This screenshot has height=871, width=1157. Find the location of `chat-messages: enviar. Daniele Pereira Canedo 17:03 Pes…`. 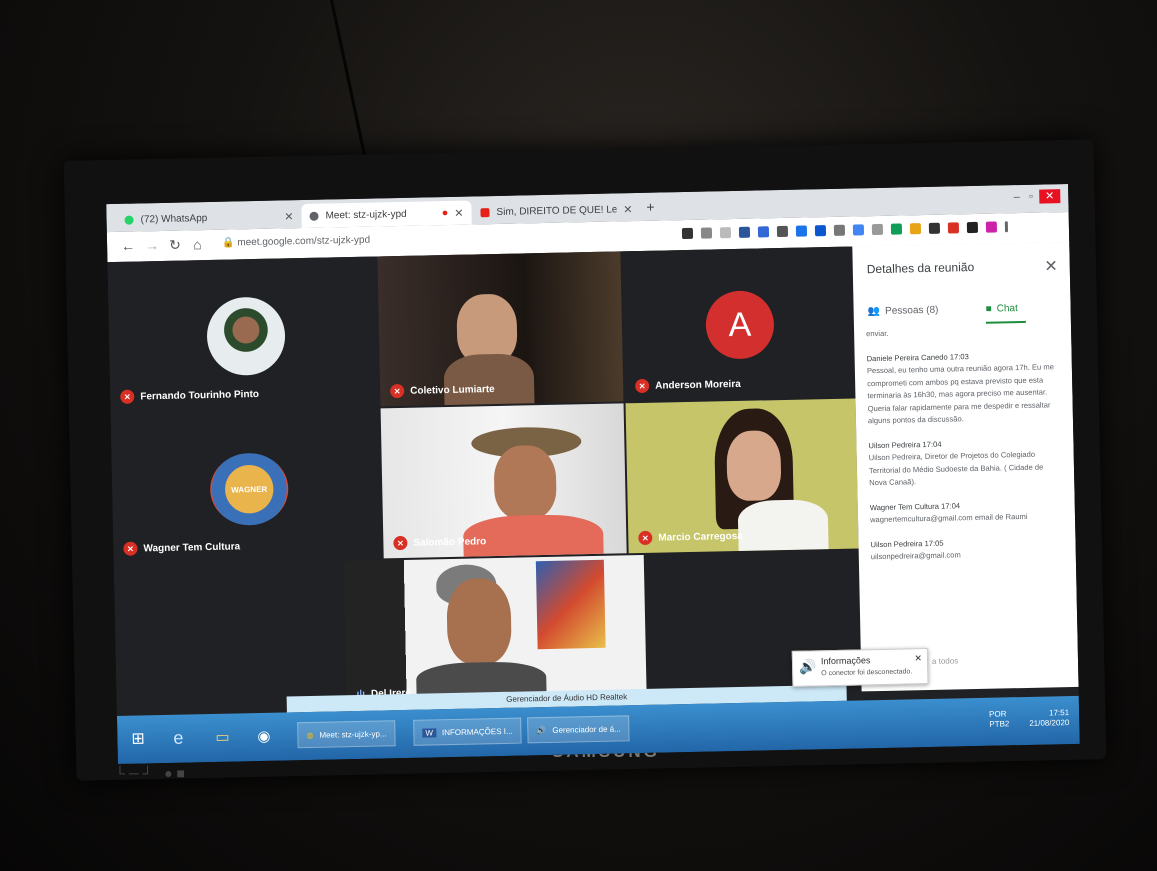

chat-messages: enviar. Daniele Pereira Canedo 17:03 Pes… is located at coordinates (964, 449).